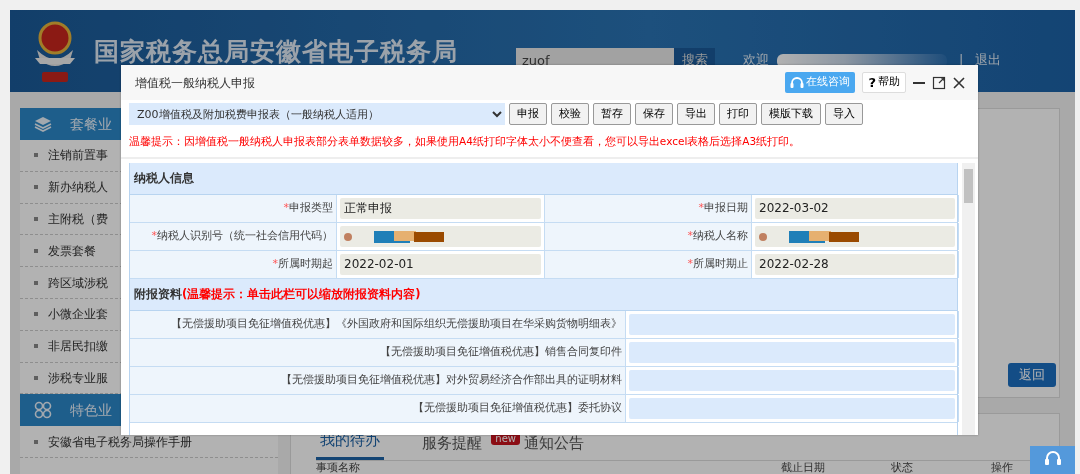 This screenshot has width=1080, height=474. I want to click on section-title: 附报资料, so click(158, 294).